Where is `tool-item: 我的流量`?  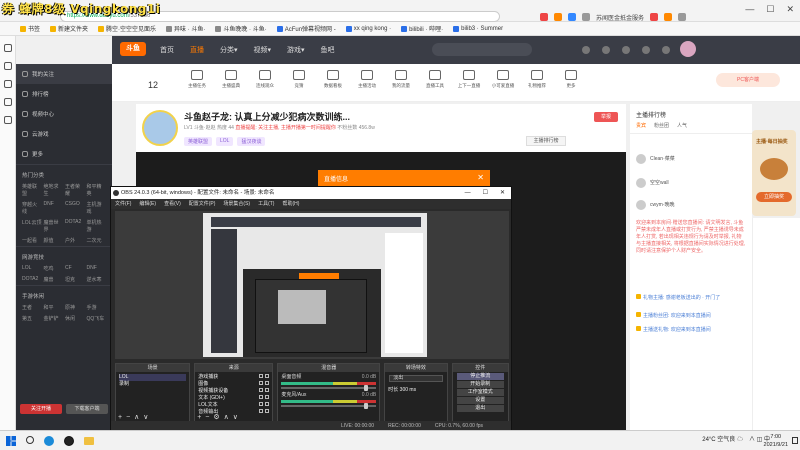
tool-item: 我的流量 is located at coordinates (401, 79).